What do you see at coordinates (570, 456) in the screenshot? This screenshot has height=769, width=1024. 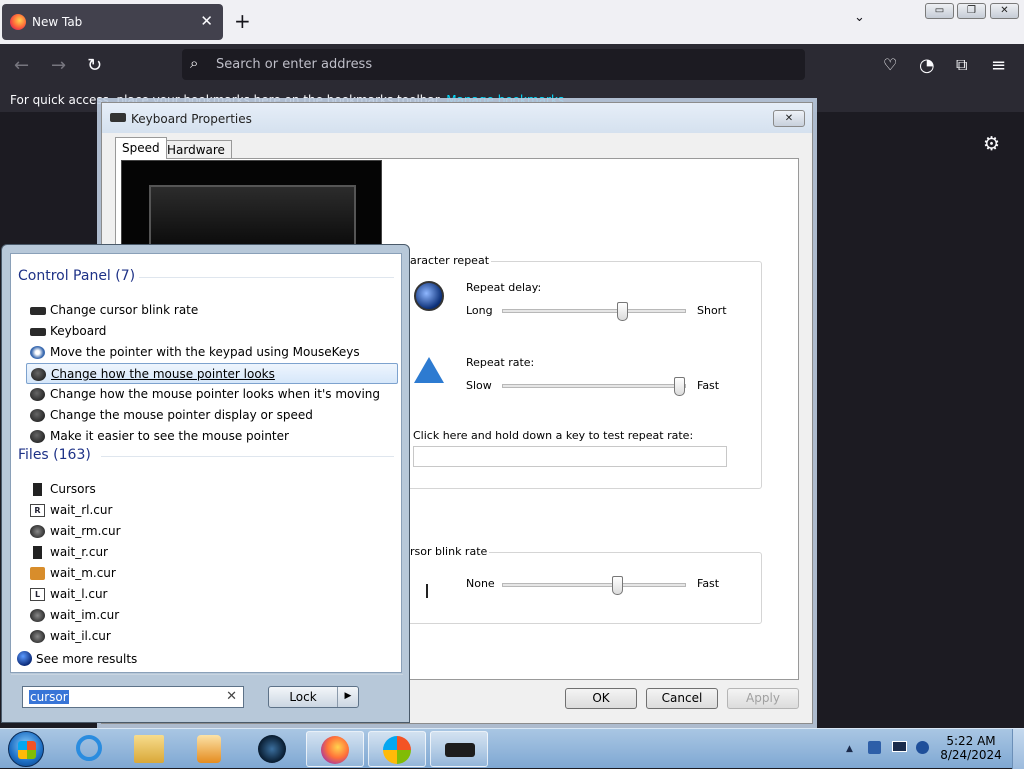 I see `test-repeat-input` at bounding box center [570, 456].